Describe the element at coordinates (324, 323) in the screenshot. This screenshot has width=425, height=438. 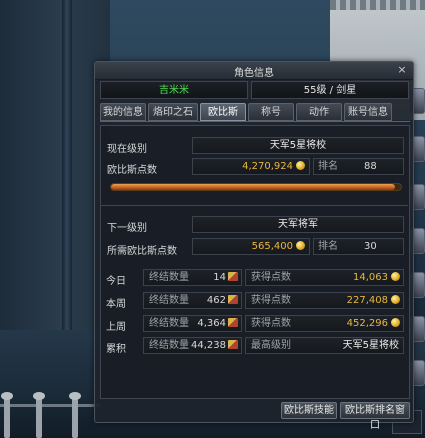
I see `gain-last-week-field: 获得点数 452,296` at that location.